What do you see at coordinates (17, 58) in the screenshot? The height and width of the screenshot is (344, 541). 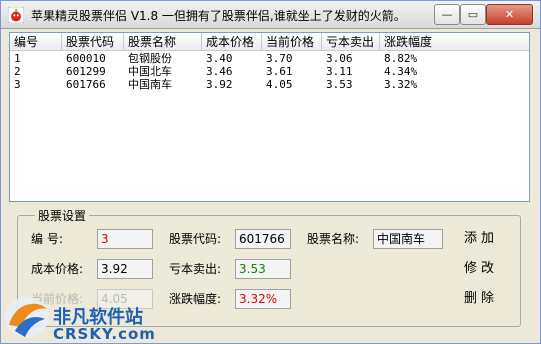 I see `cell-id: 1` at bounding box center [17, 58].